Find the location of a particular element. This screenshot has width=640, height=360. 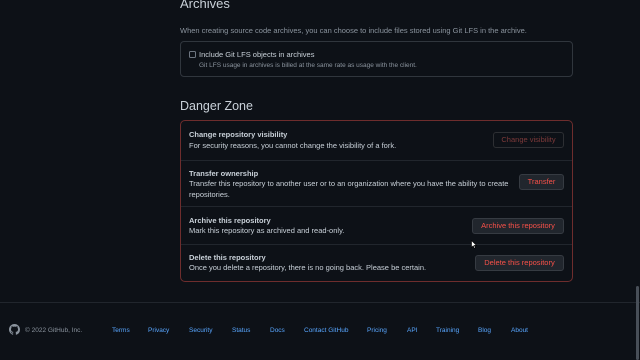

change-visibility-button: Change visibility is located at coordinates (528, 140).